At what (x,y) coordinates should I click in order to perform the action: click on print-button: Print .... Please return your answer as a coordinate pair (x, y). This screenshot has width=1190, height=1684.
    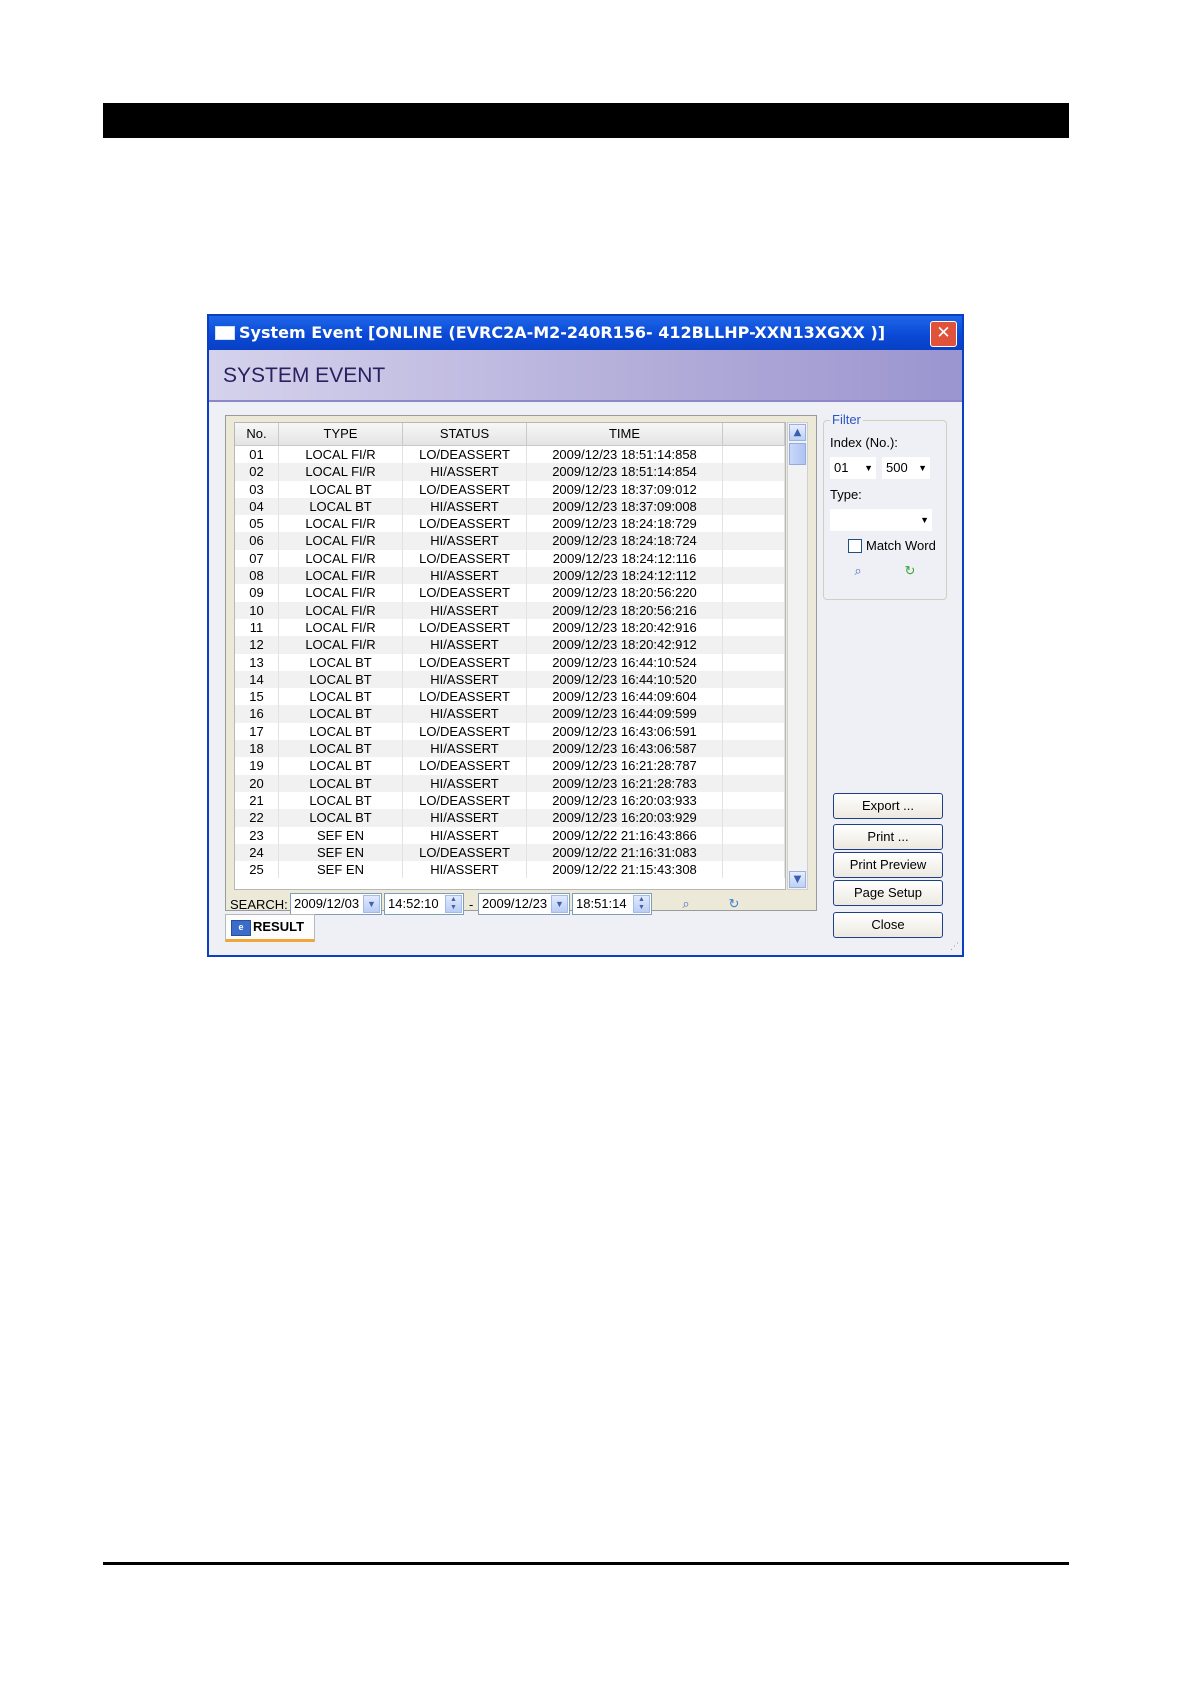
    Looking at the image, I should click on (888, 837).